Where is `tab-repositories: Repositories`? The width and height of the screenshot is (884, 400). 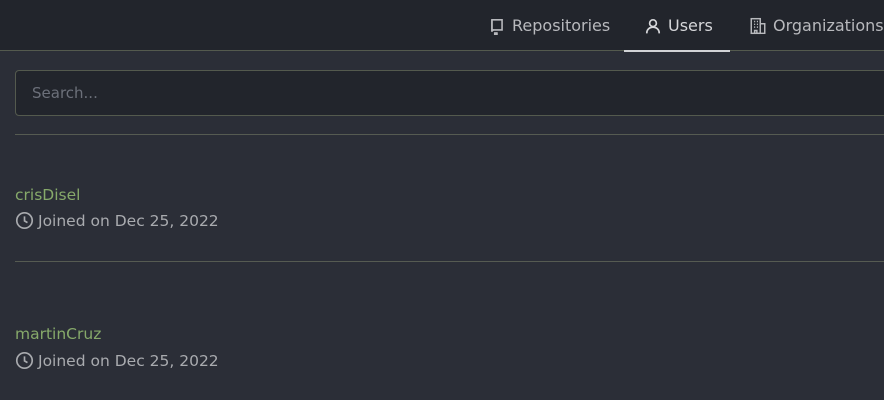
tab-repositories: Repositories is located at coordinates (549, 25).